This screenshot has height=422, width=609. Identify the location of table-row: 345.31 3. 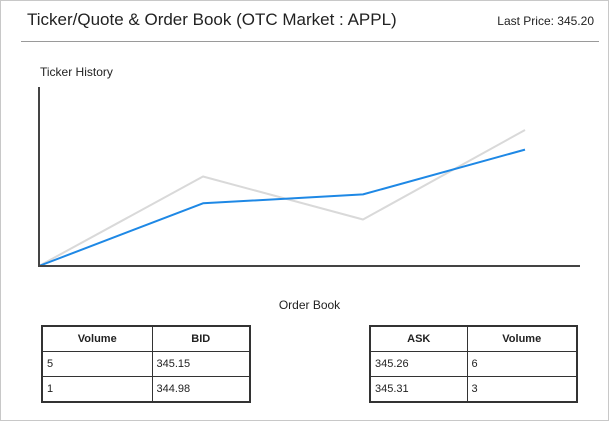
(473, 389).